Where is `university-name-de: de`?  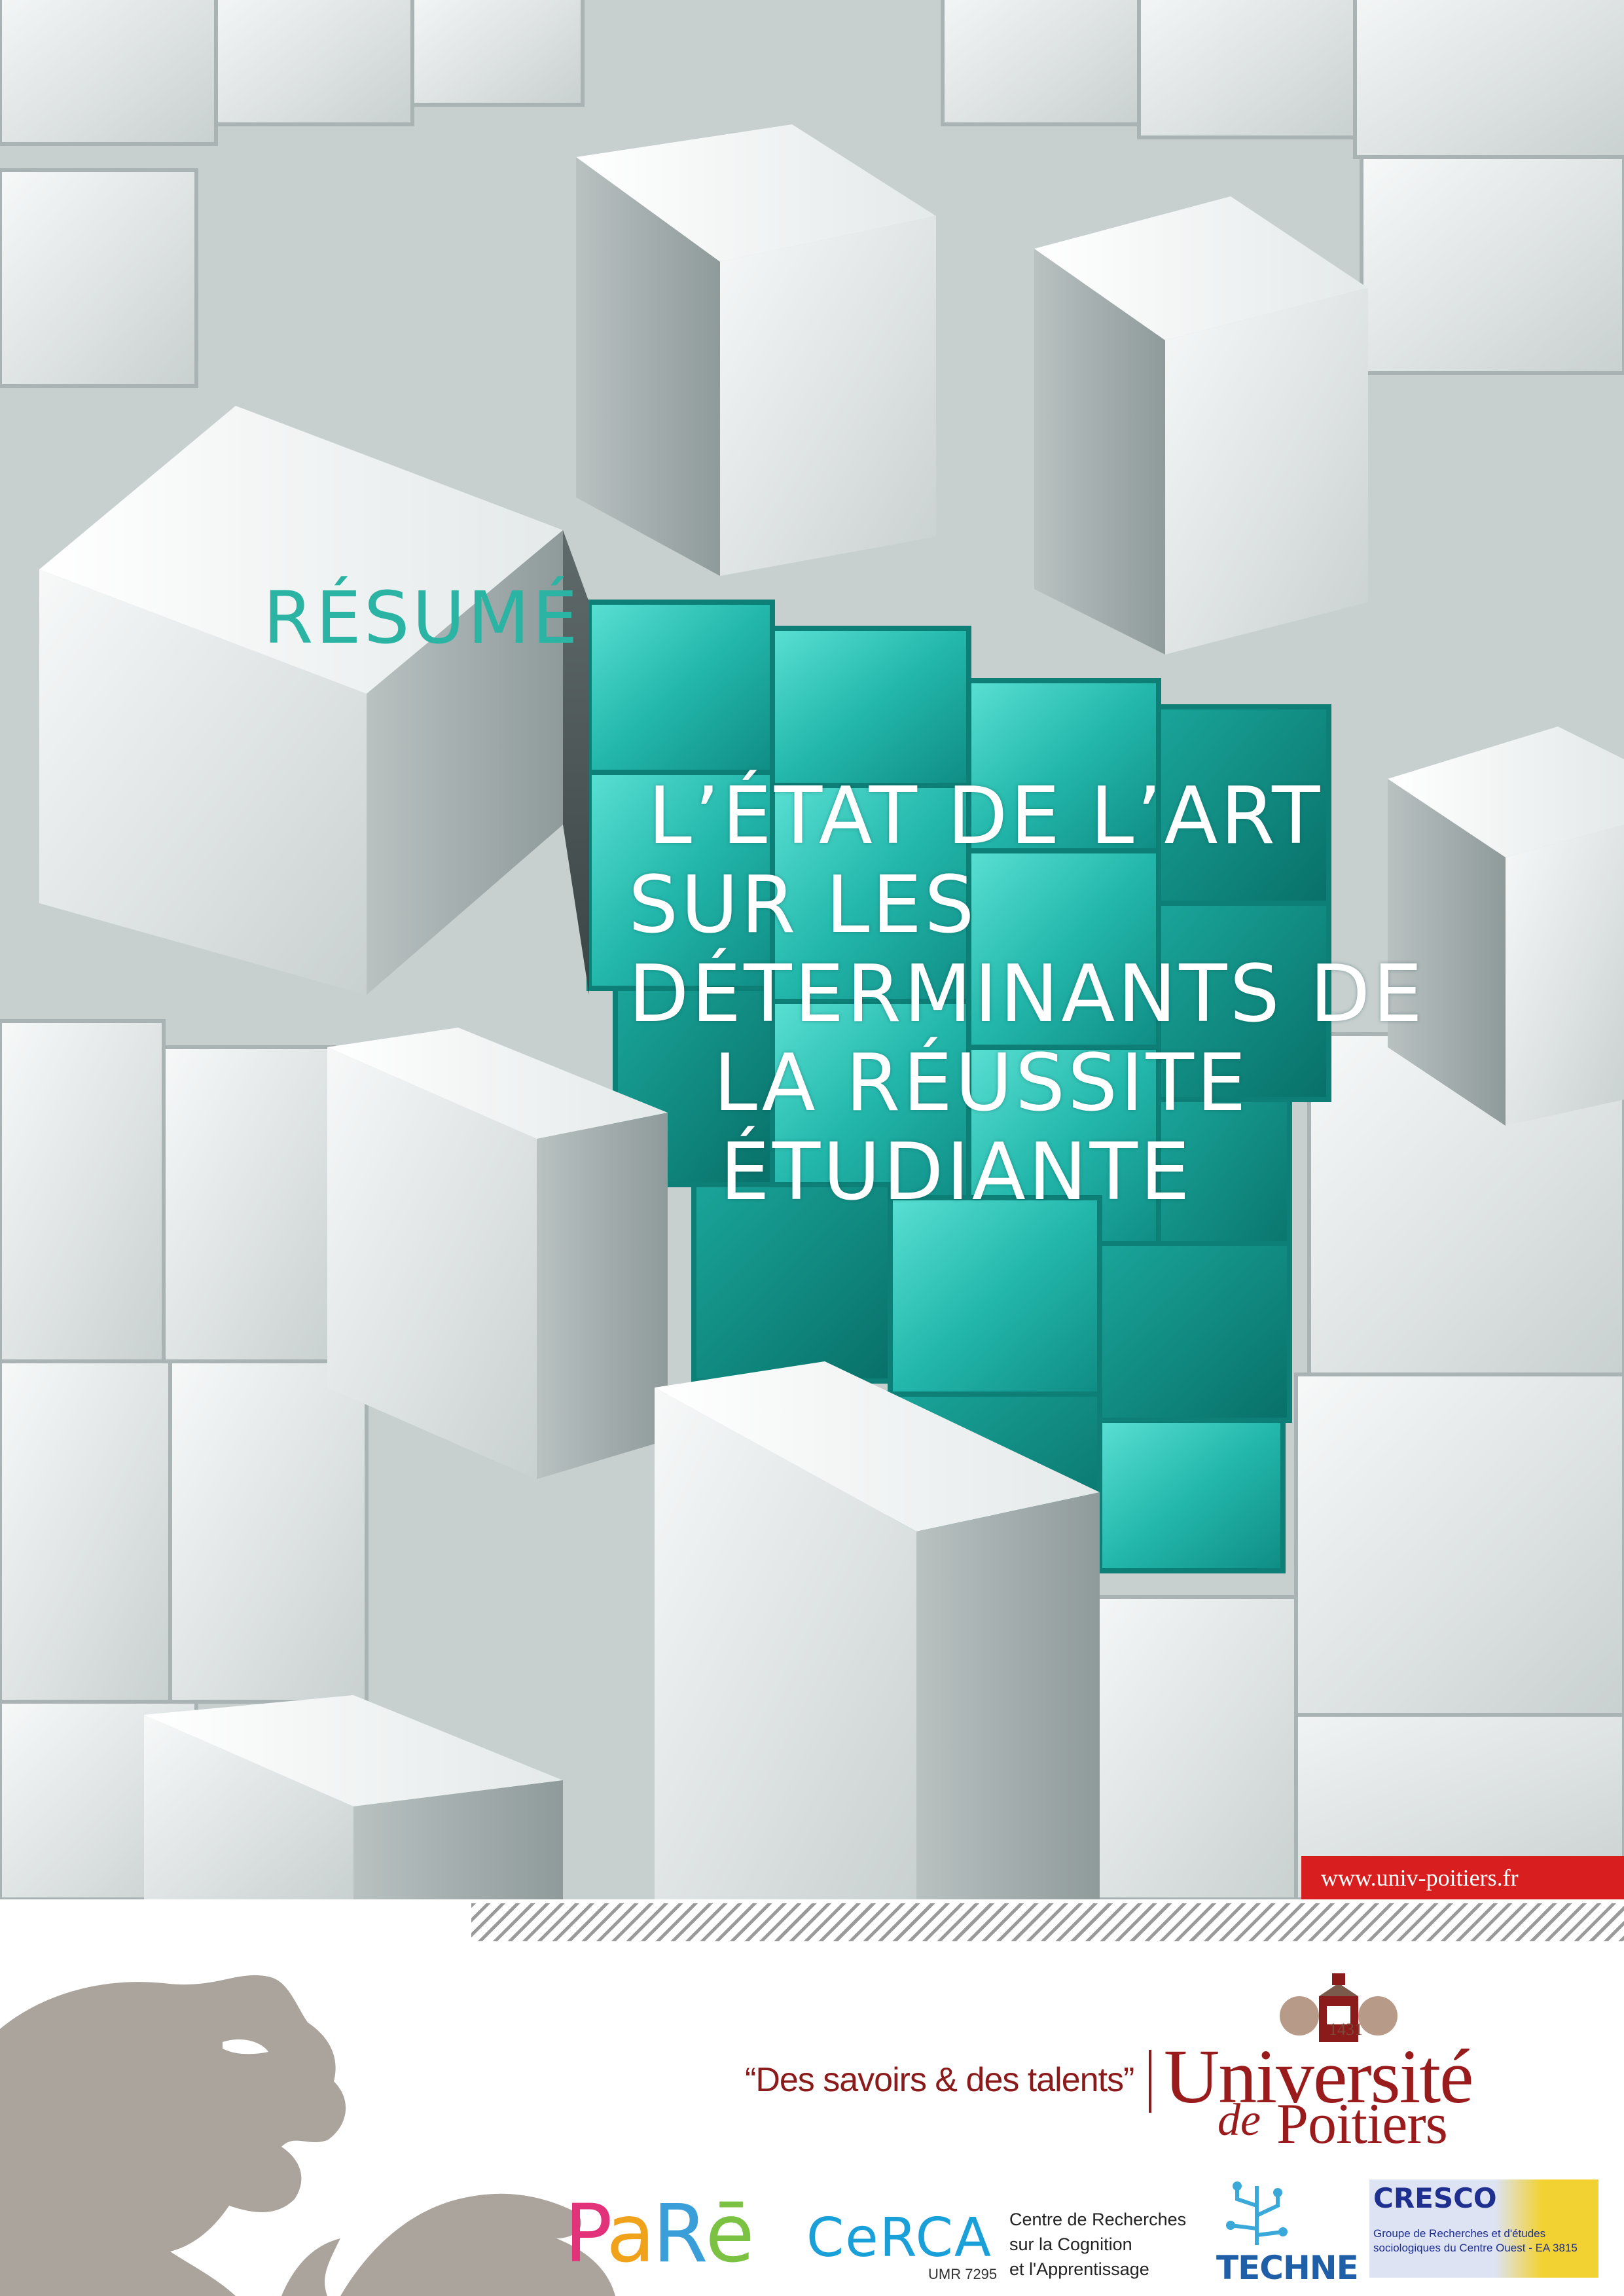
university-name-de: de is located at coordinates (1239, 2120).